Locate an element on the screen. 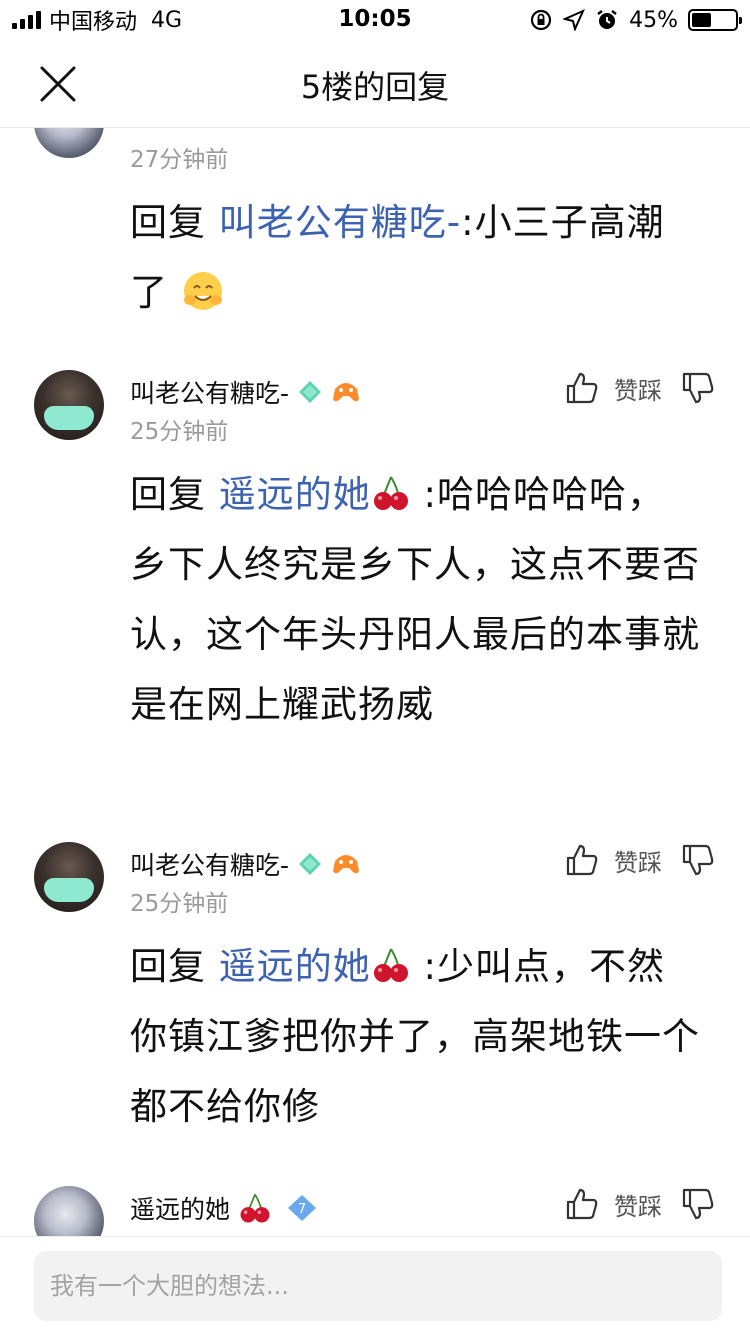 The height and width of the screenshot is (1334, 750). reply-time: 27分钟前 is located at coordinates (179, 160).